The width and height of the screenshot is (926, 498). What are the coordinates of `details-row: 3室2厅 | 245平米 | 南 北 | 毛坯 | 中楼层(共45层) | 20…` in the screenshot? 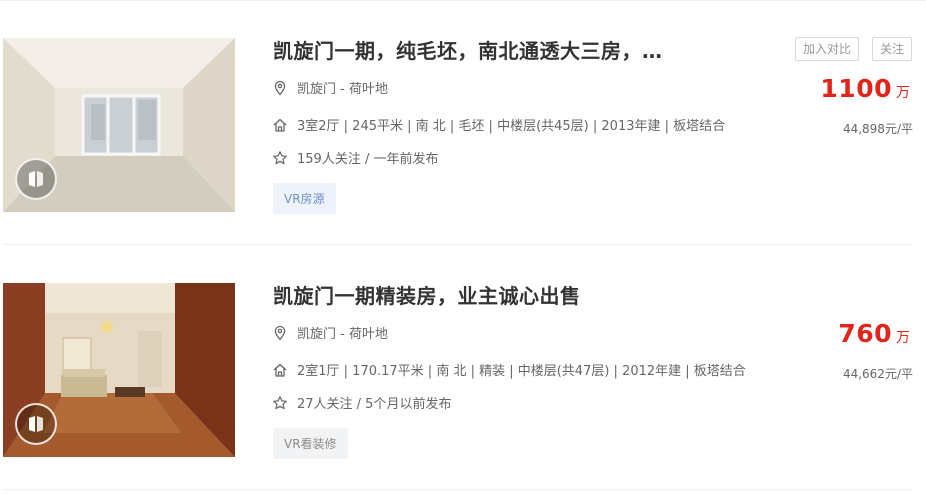 It's located at (498, 124).